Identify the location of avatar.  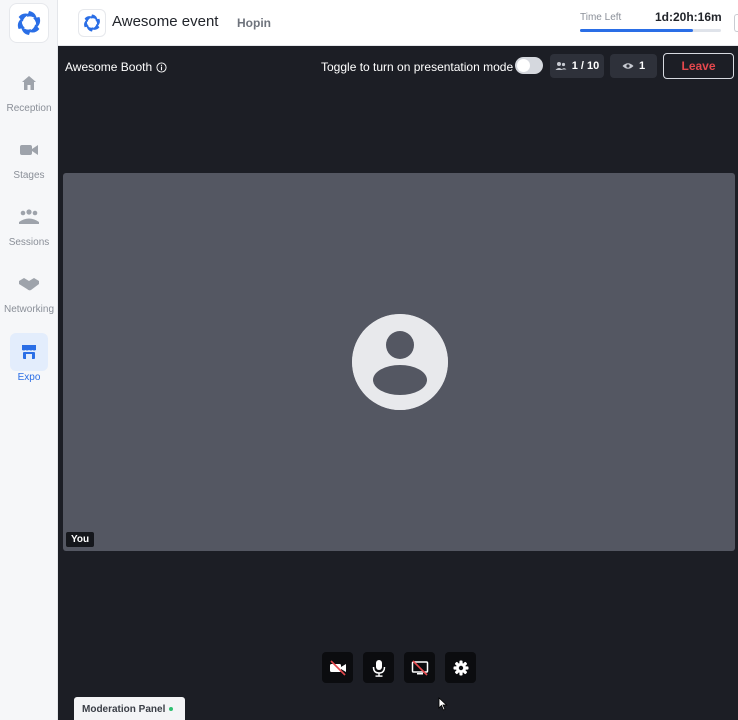
(400, 362).